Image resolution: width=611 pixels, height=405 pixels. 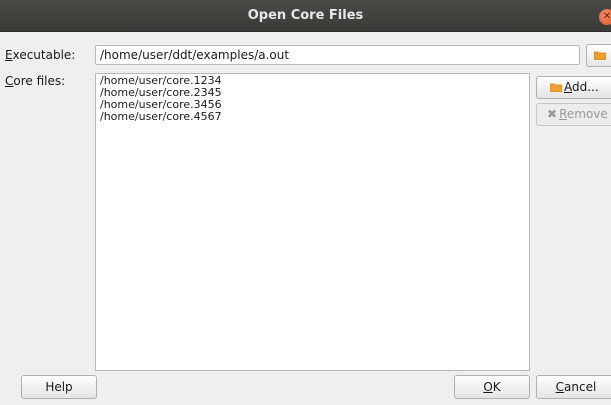 I want to click on executable-label: Executable:, so click(x=40, y=55).